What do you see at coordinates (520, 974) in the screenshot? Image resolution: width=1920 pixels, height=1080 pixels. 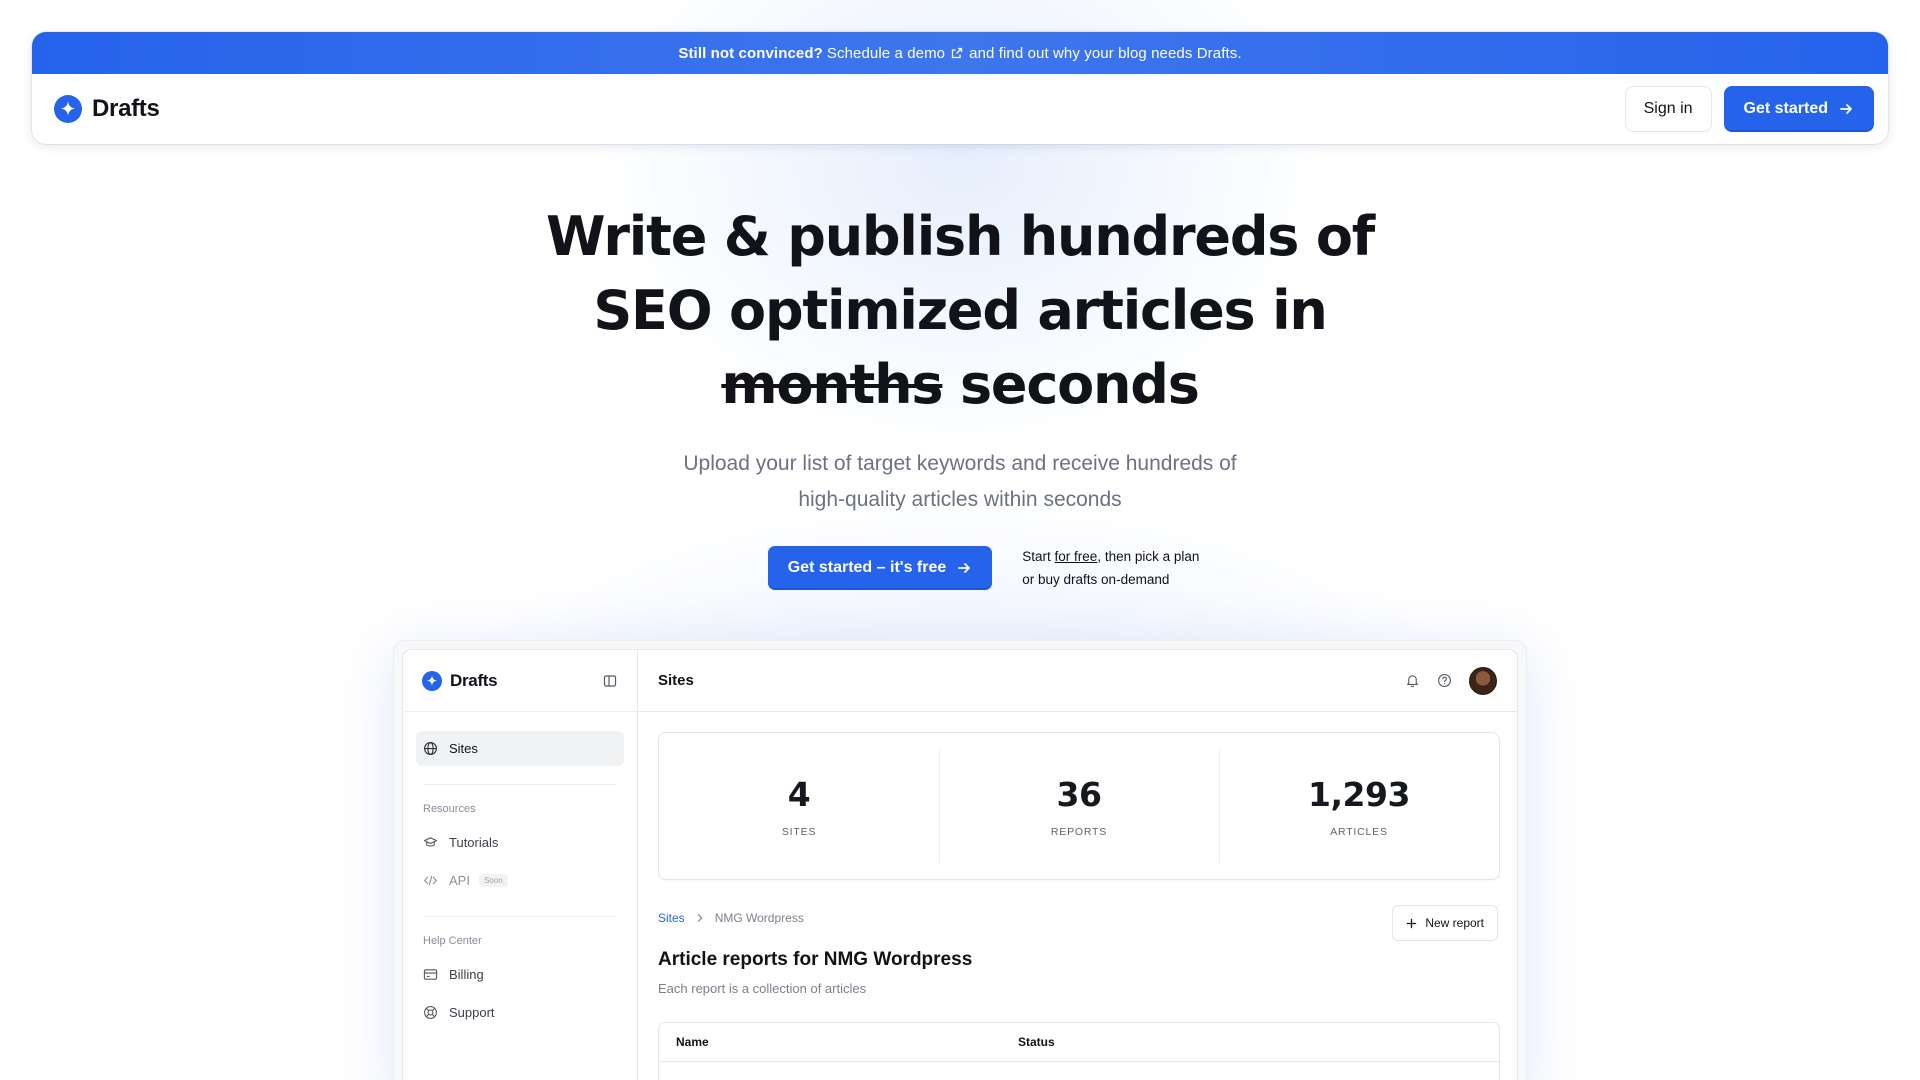 I see `sidebar-item-billing: Billing` at bounding box center [520, 974].